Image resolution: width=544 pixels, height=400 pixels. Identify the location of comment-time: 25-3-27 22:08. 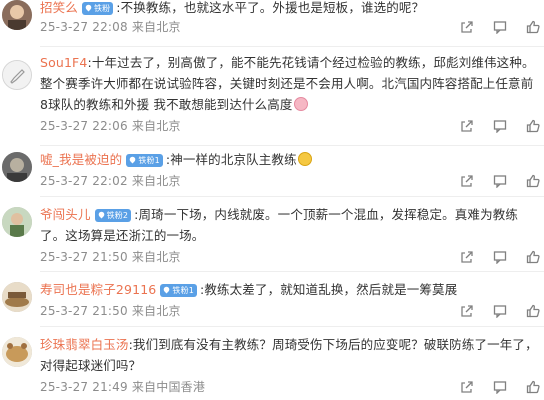
(84, 27).